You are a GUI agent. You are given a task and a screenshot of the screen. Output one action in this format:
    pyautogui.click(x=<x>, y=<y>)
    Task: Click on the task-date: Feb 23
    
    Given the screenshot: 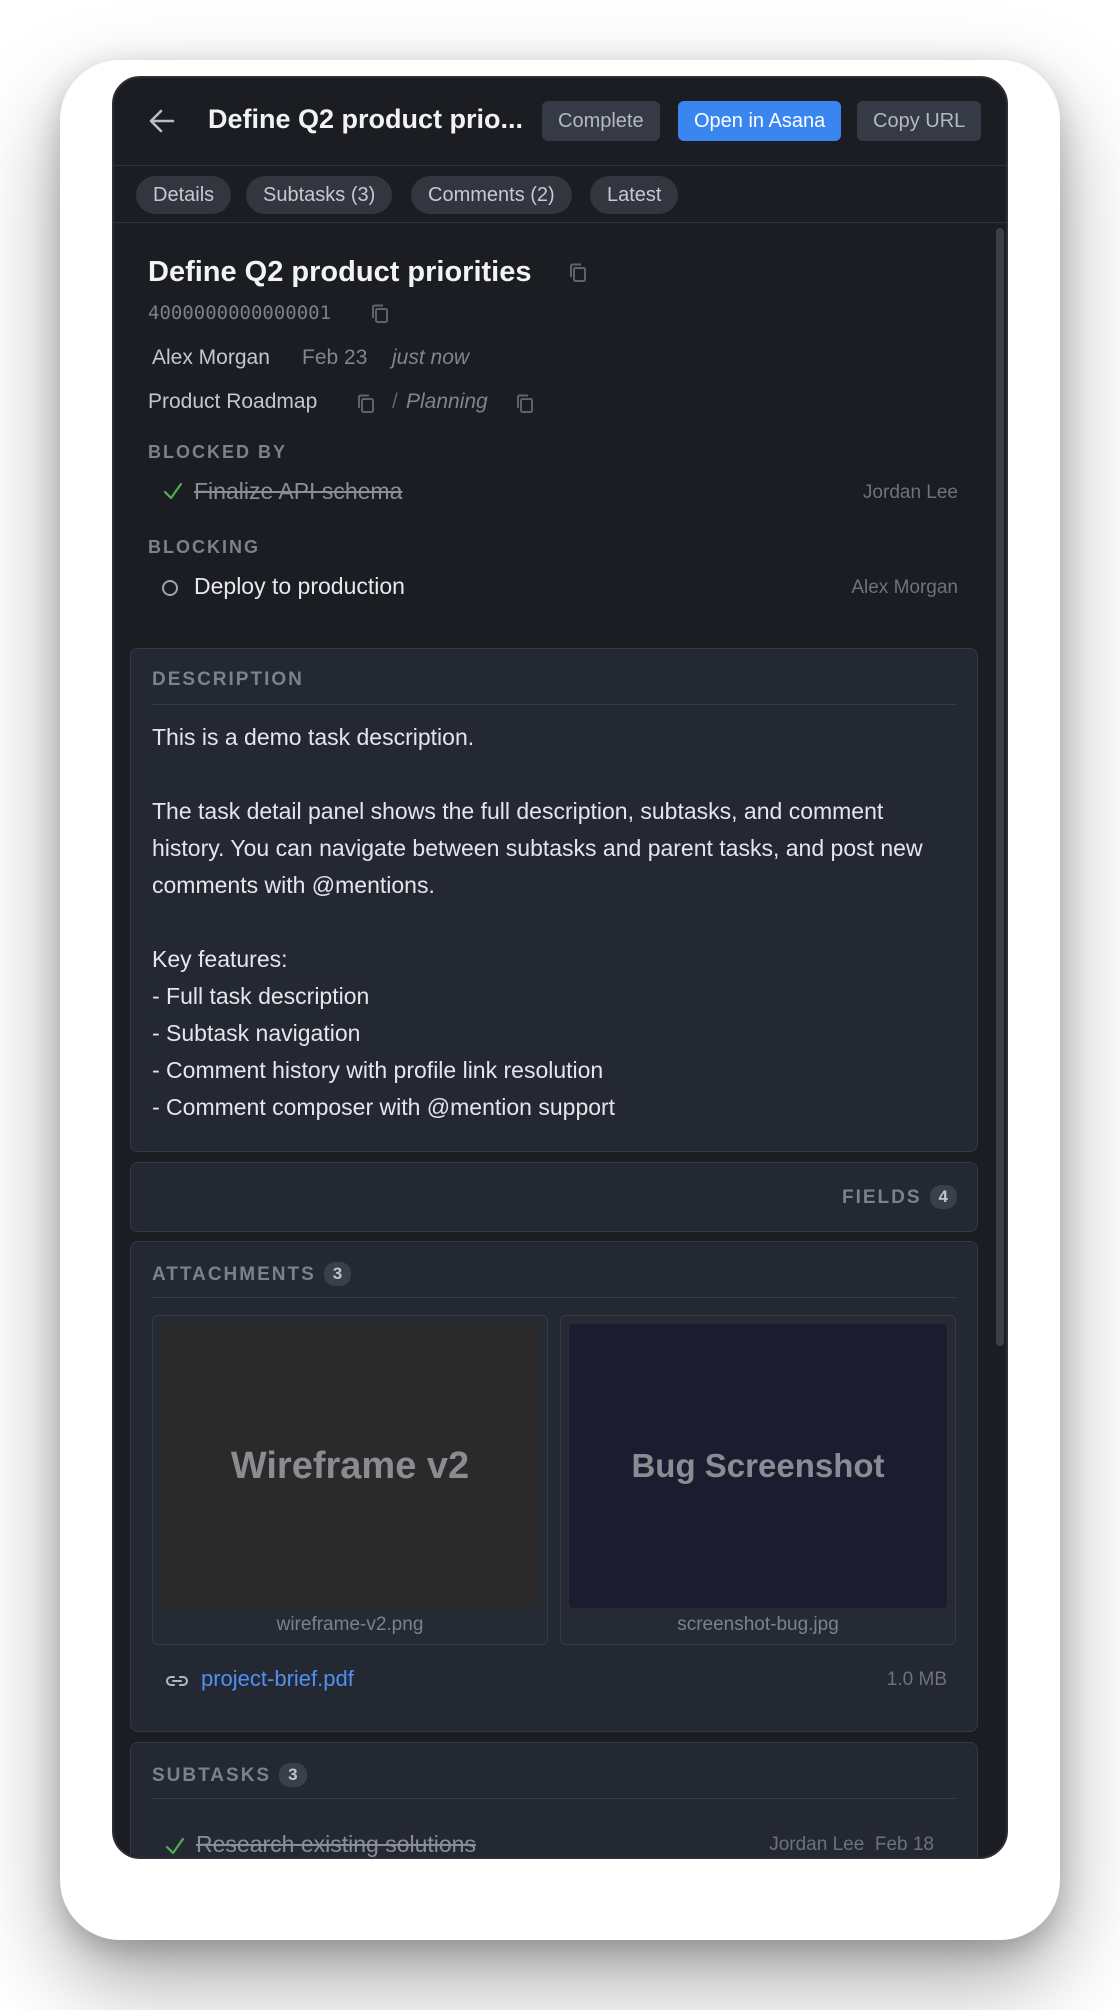 What is the action you would take?
    pyautogui.click(x=335, y=357)
    